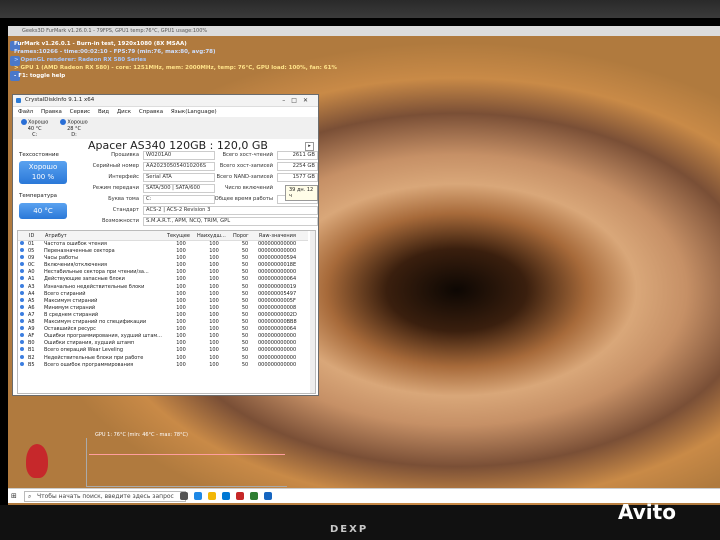 The width and height of the screenshot is (720, 540). Describe the element at coordinates (115, 188) in the screenshot. I see `transfer-mode-label: Режим передачи` at that location.